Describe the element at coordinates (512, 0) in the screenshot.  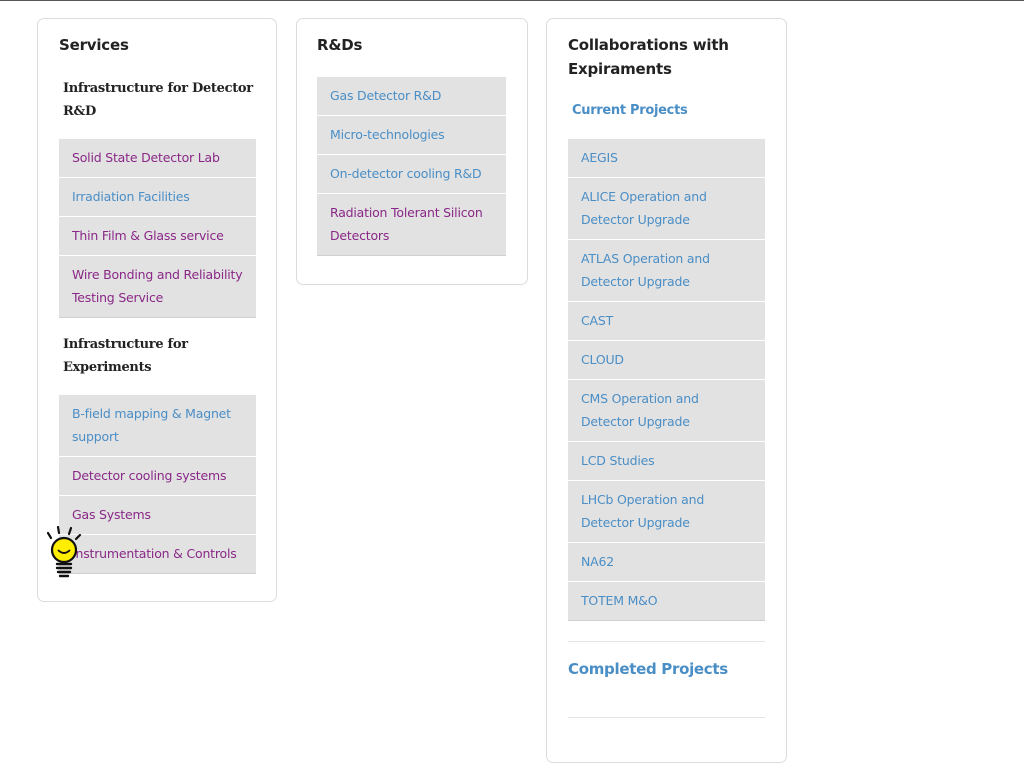
I see `page-top-border` at that location.